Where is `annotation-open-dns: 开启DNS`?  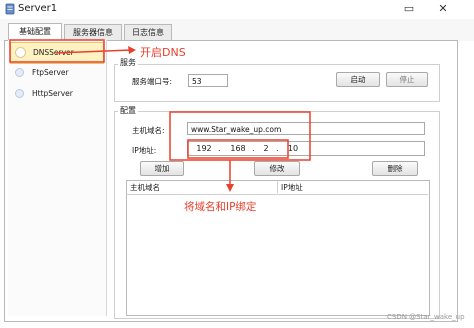
annotation-open-dns: 开启DNS is located at coordinates (163, 52).